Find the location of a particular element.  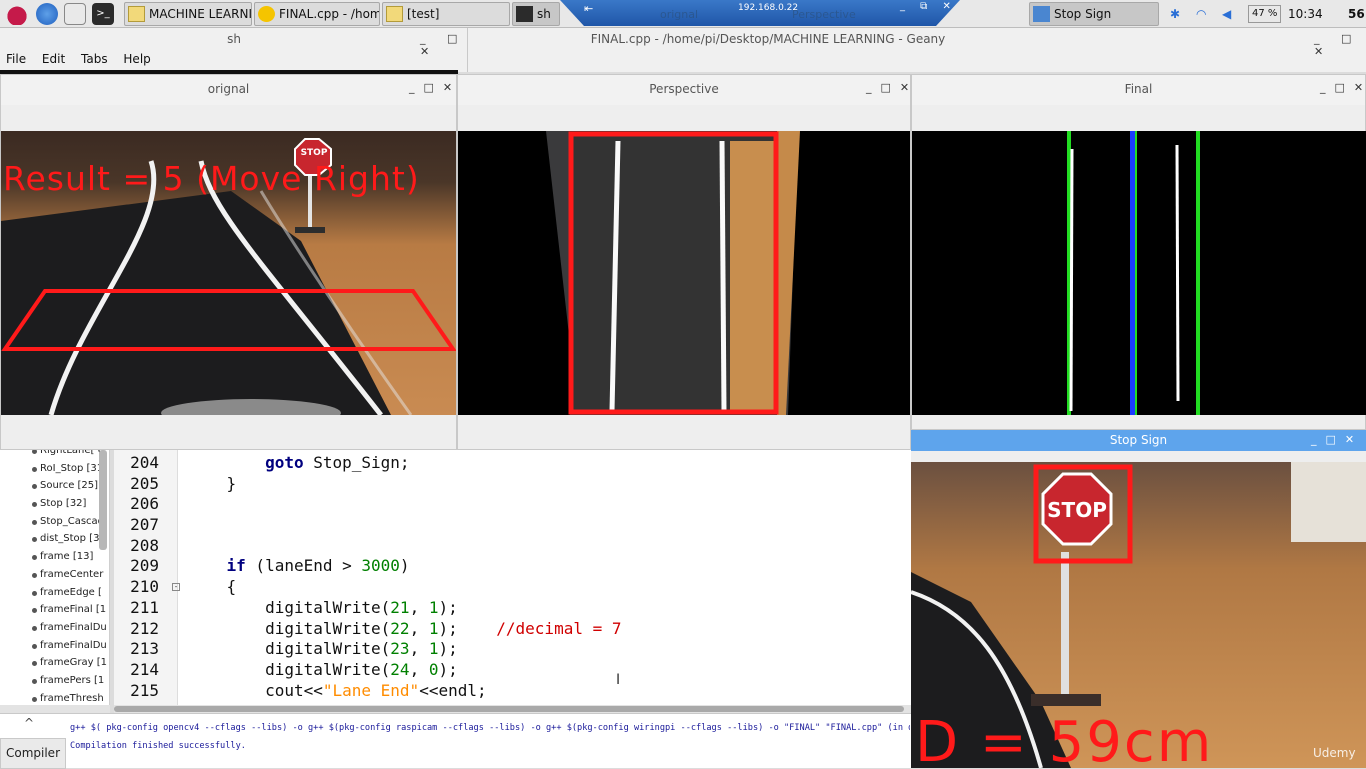

symbol-item: frame [13] is located at coordinates (54, 557).